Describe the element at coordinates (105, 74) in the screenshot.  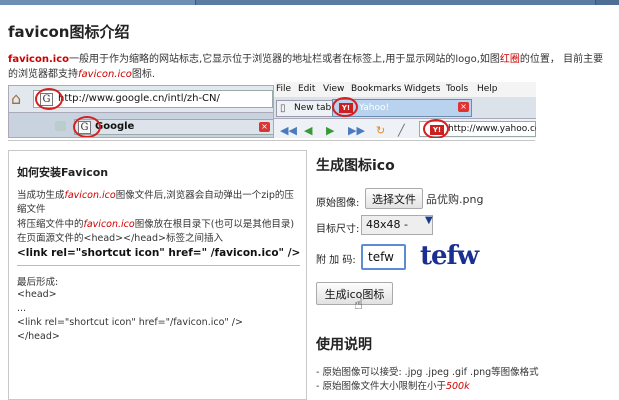
I see `favicon-term-2: favicon.ico` at that location.